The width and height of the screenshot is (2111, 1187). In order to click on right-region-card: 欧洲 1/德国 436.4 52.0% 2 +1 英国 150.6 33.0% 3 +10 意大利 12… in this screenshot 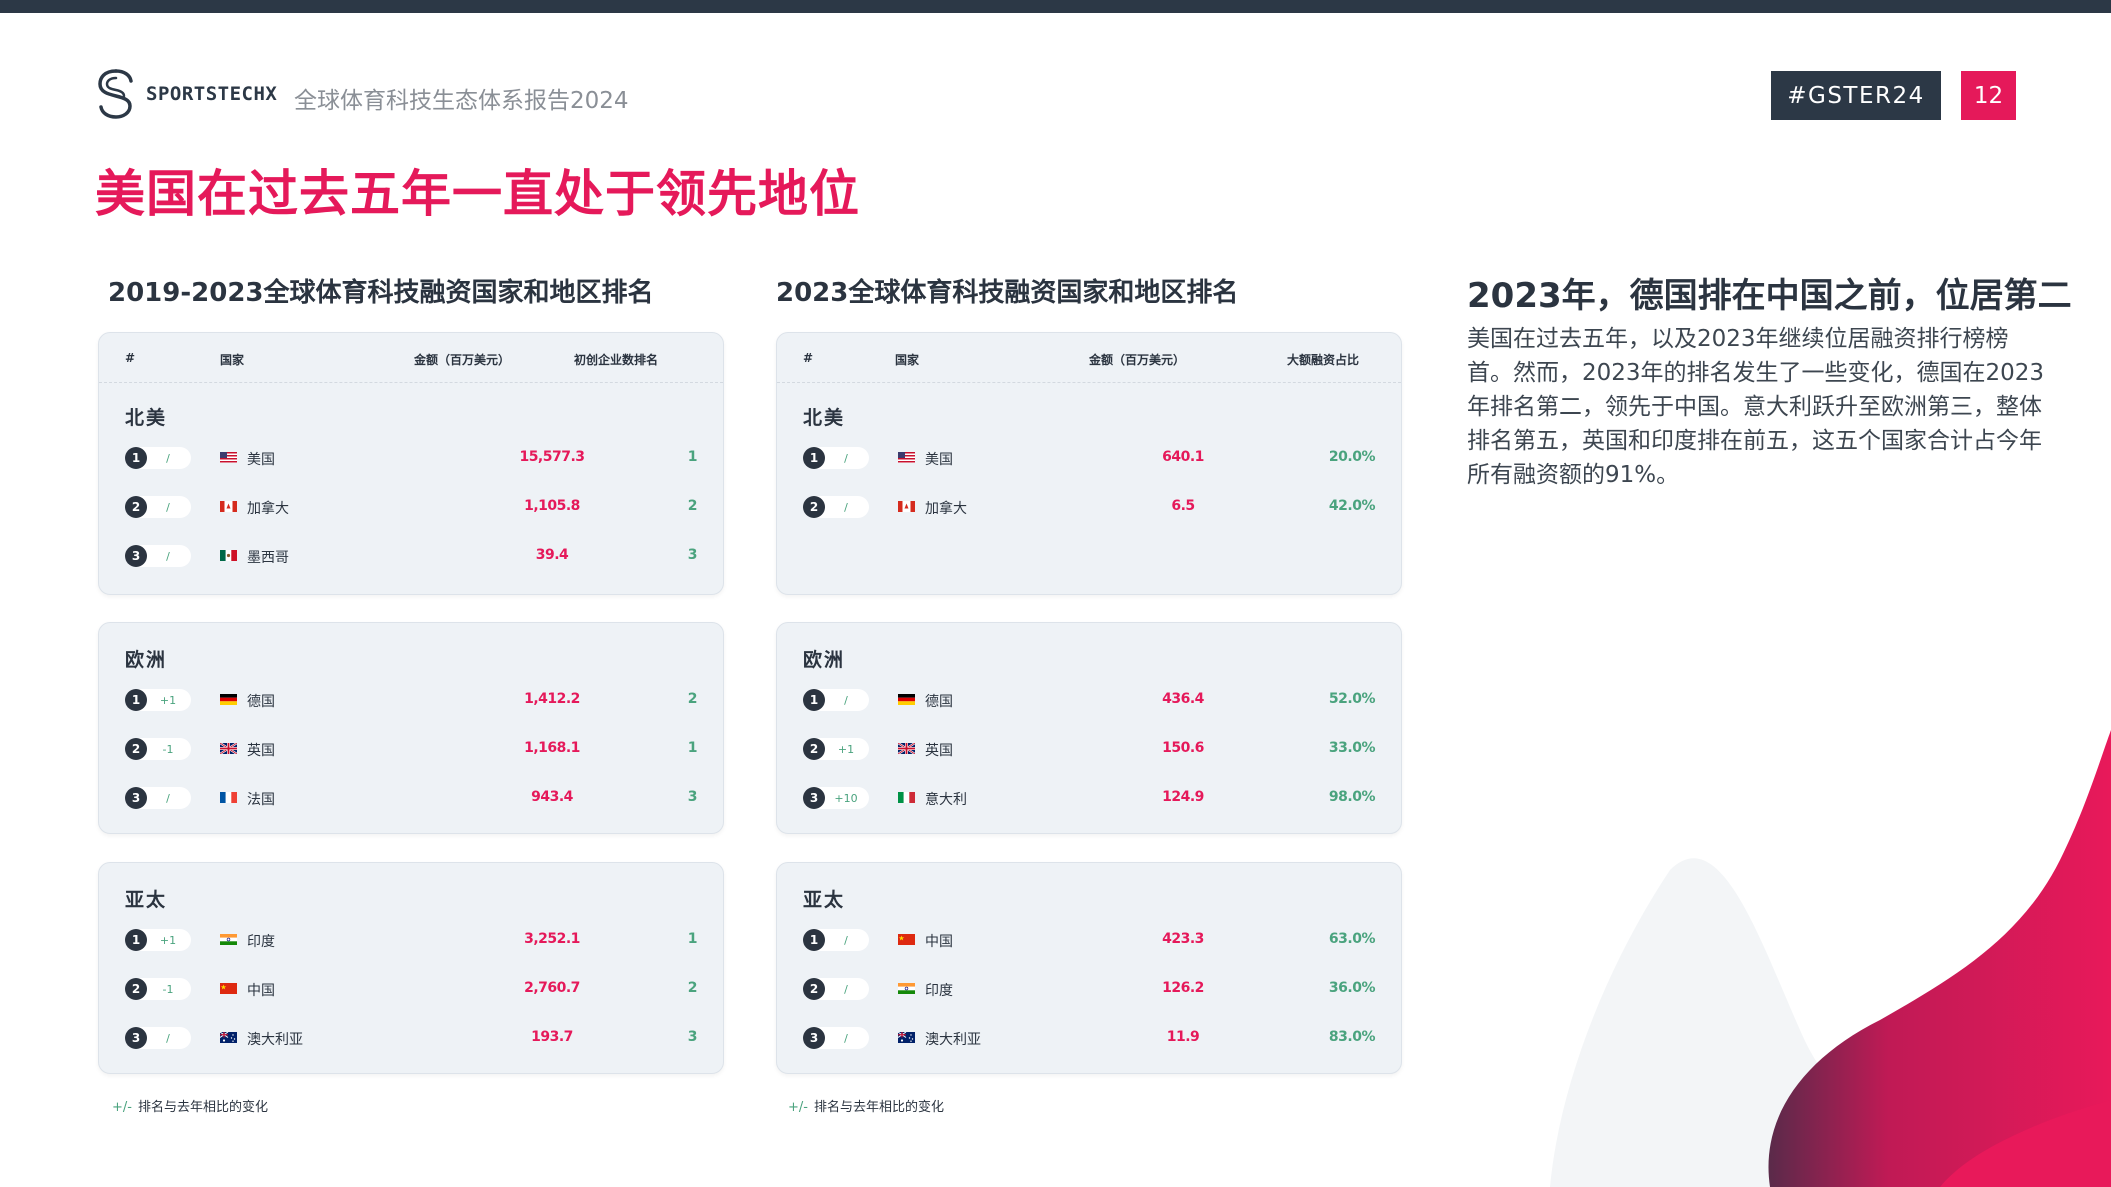, I will do `click(1089, 728)`.